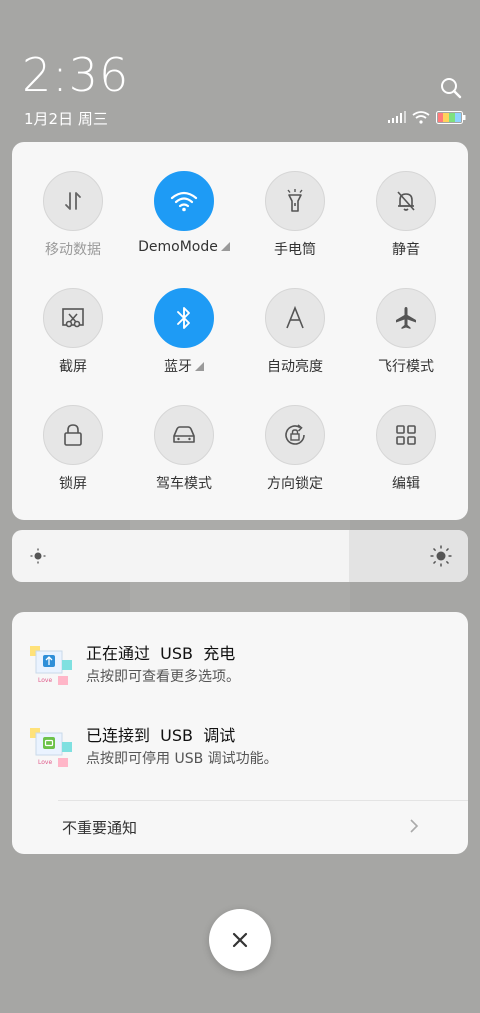 This screenshot has width=480, height=1013. I want to click on tile-label: 驾车模式, so click(184, 484).